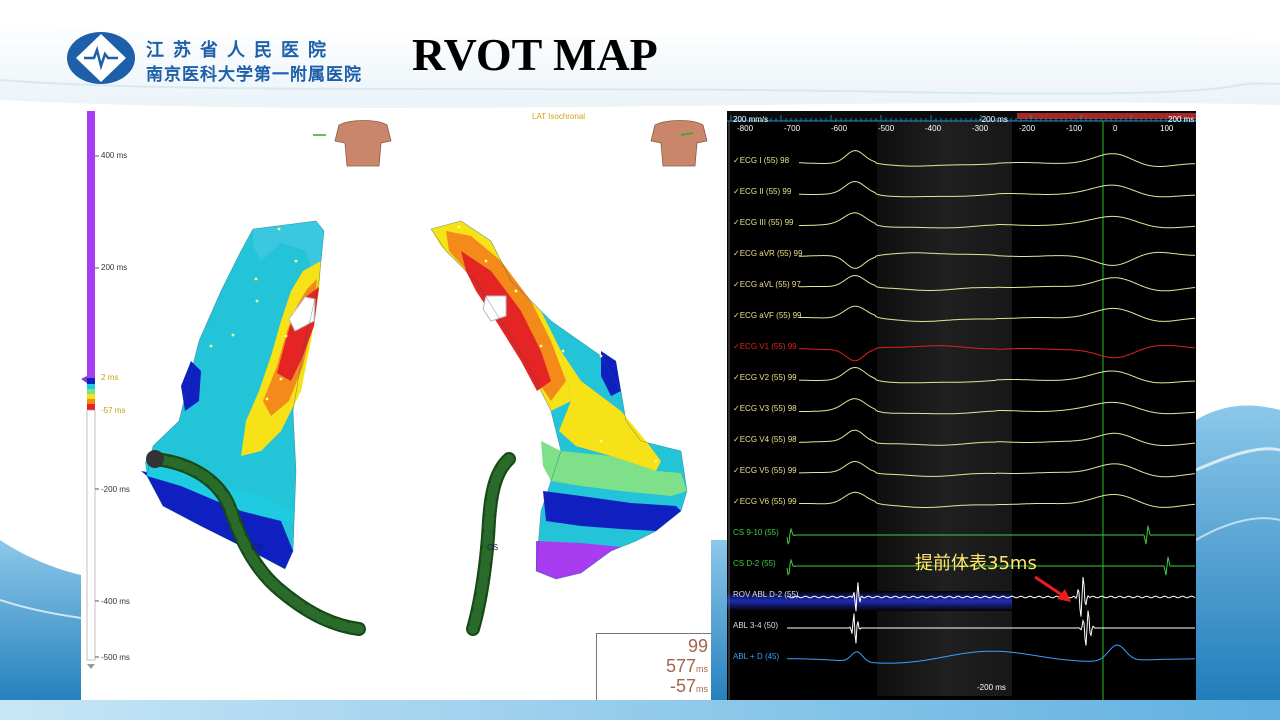 The height and width of the screenshot is (720, 1280). What do you see at coordinates (765, 501) in the screenshot?
I see `channel-label: ✓ECG V6 (55) 99` at bounding box center [765, 501].